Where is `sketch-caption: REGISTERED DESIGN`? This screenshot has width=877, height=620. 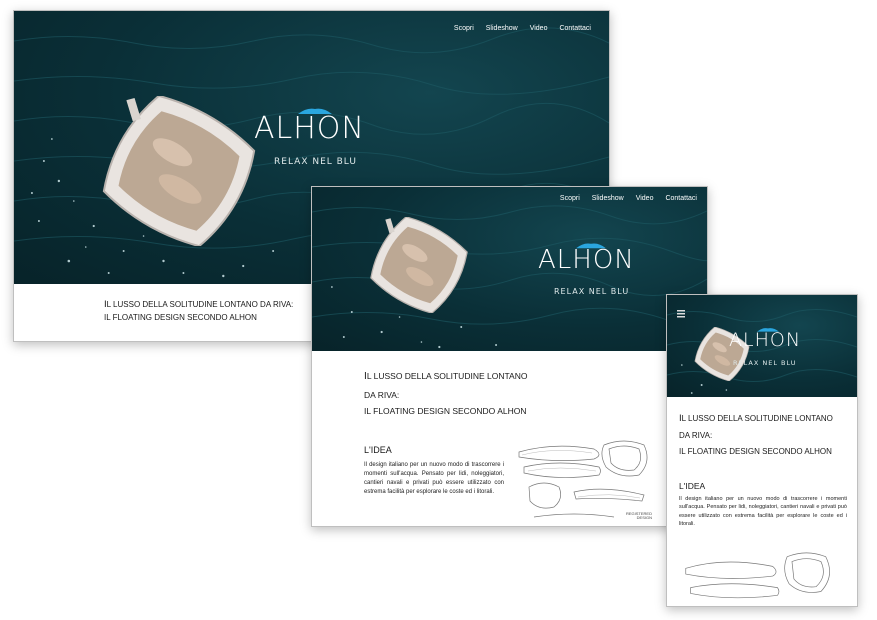
sketch-caption: REGISTERED DESIGN is located at coordinates (638, 516).